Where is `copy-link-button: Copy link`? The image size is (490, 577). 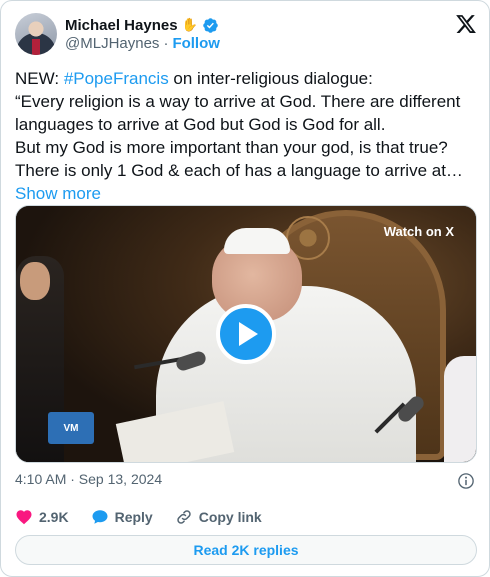
copy-link-button: Copy link is located at coordinates (218, 517).